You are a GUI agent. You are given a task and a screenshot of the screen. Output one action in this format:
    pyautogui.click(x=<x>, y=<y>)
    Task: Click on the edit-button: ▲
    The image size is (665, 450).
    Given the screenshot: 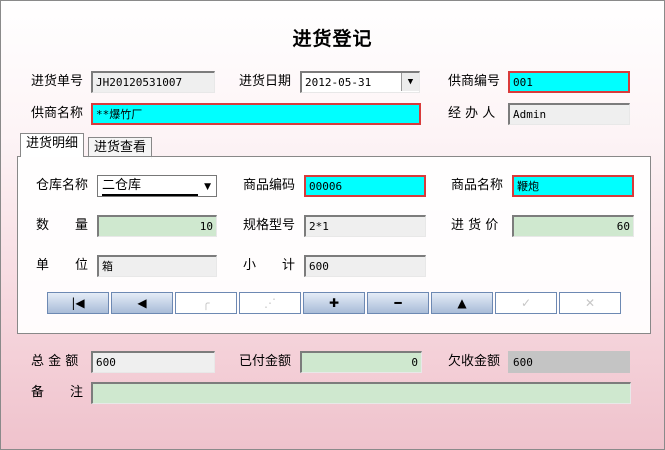 What is the action you would take?
    pyautogui.click(x=462, y=303)
    